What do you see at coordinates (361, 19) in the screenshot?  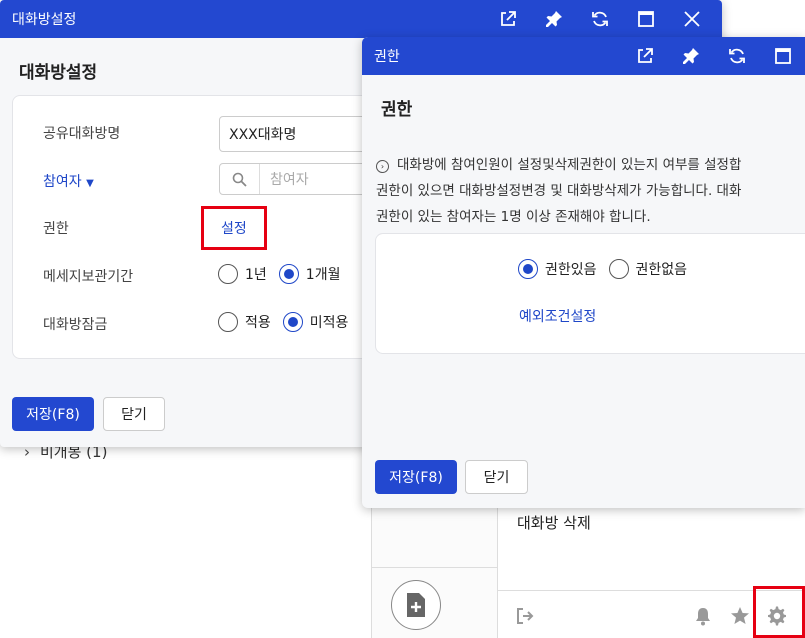 I see `settings-titlebar: 대화방설정` at bounding box center [361, 19].